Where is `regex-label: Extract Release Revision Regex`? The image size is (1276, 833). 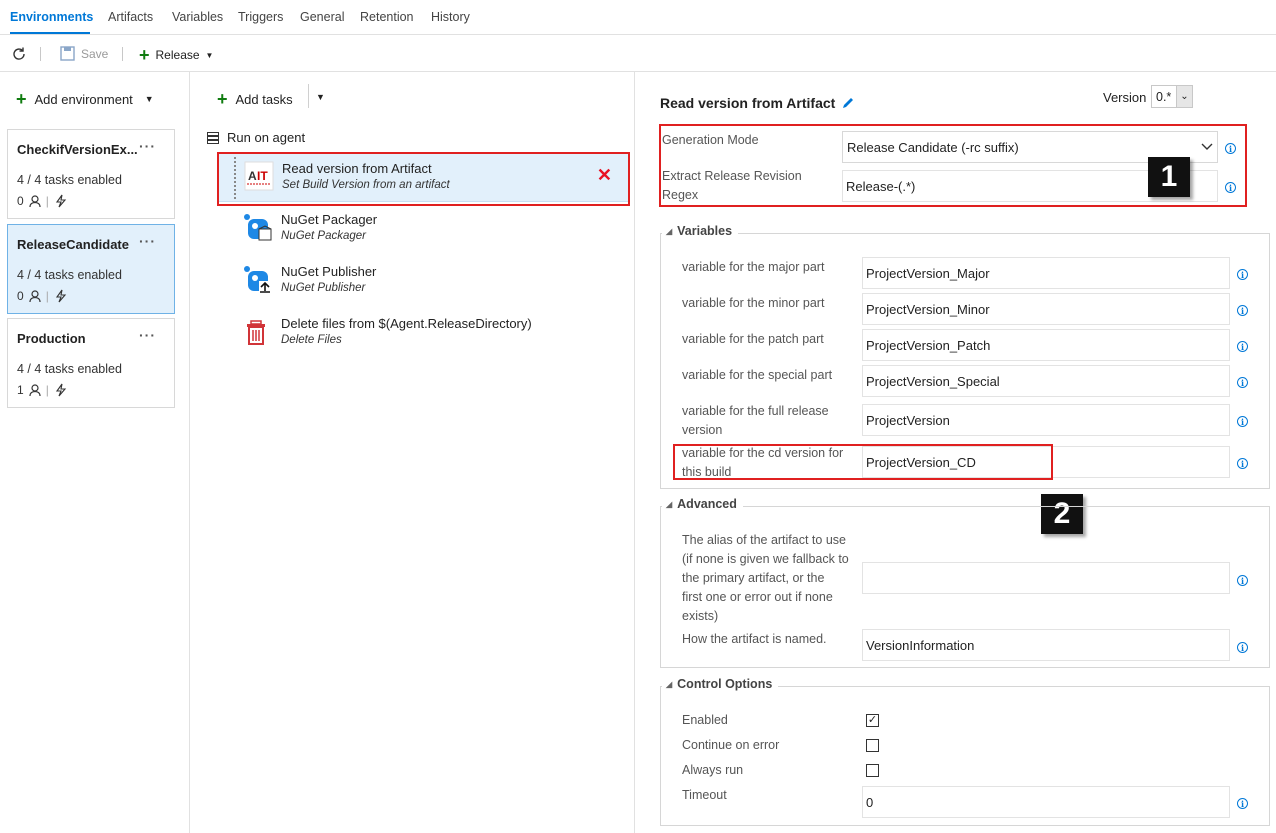 regex-label: Extract Release Revision Regex is located at coordinates (732, 186).